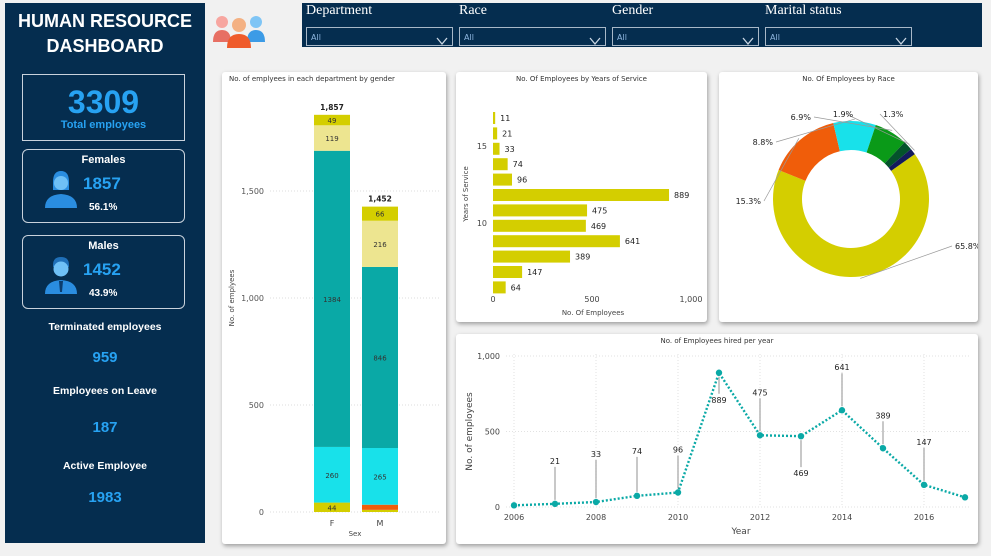  I want to click on bar-label: 641, so click(632, 241).